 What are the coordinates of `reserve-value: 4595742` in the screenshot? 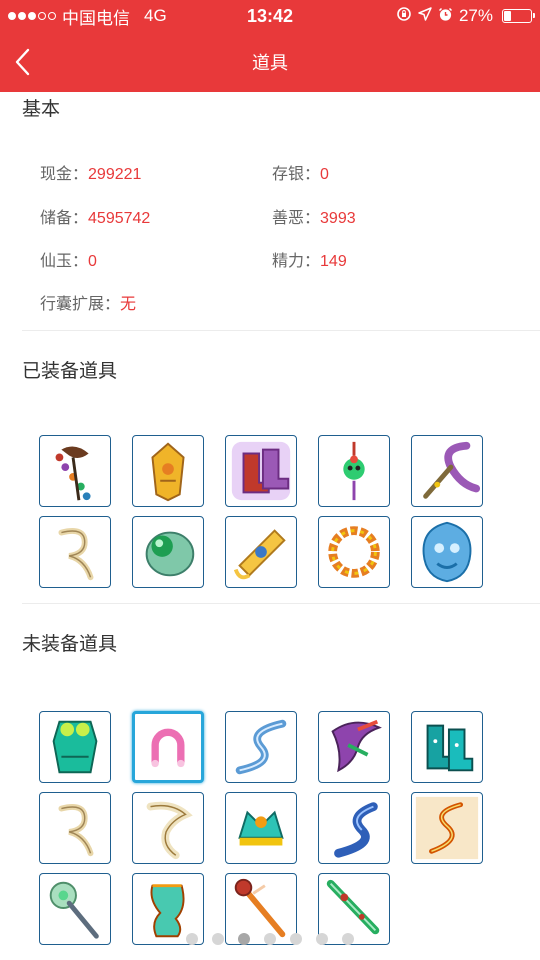 It's located at (119, 218).